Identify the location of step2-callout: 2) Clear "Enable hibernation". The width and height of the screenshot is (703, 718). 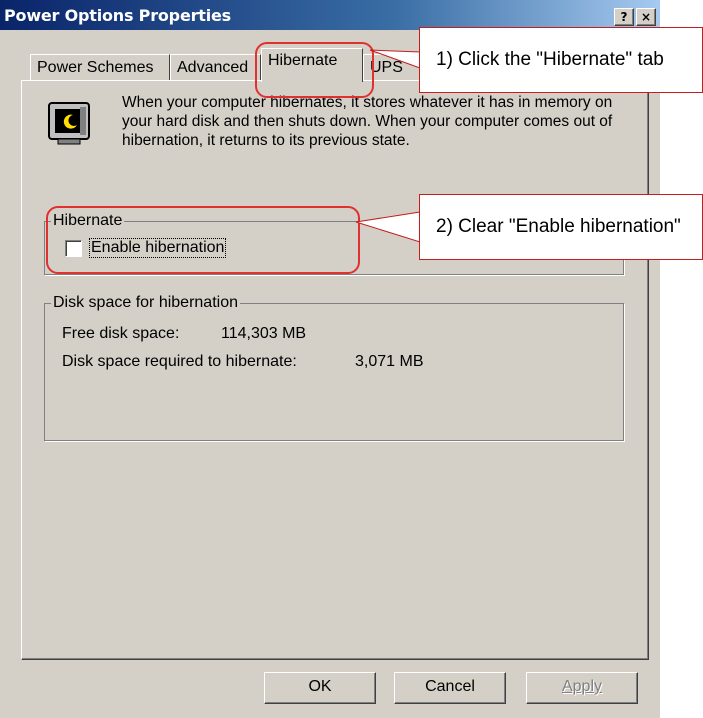
(561, 227).